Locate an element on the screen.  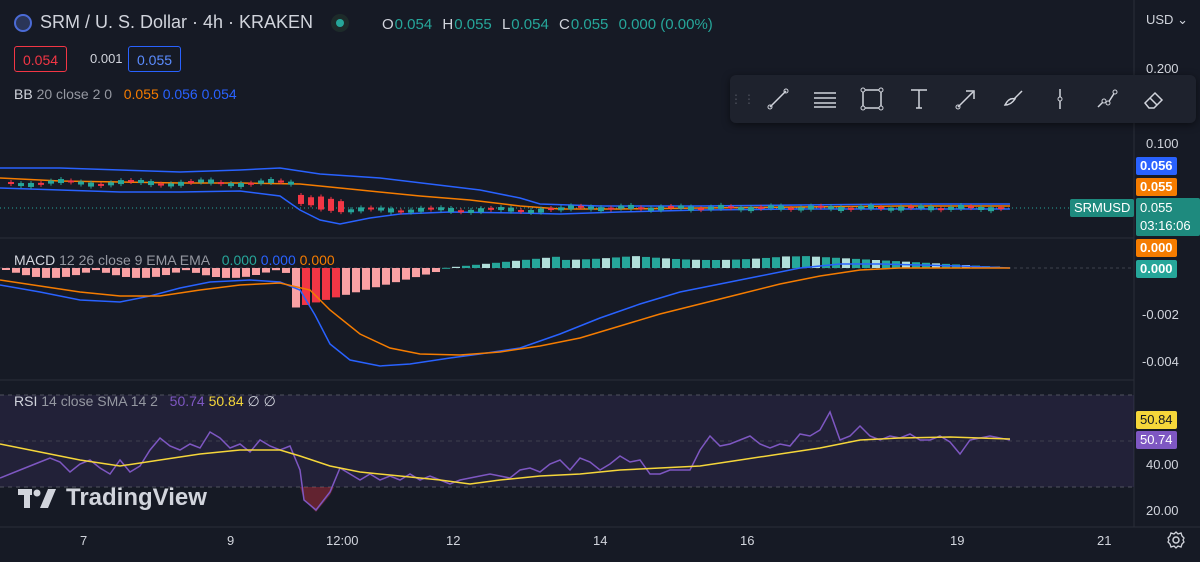
time-axis-label: 7 is located at coordinates (84, 540).